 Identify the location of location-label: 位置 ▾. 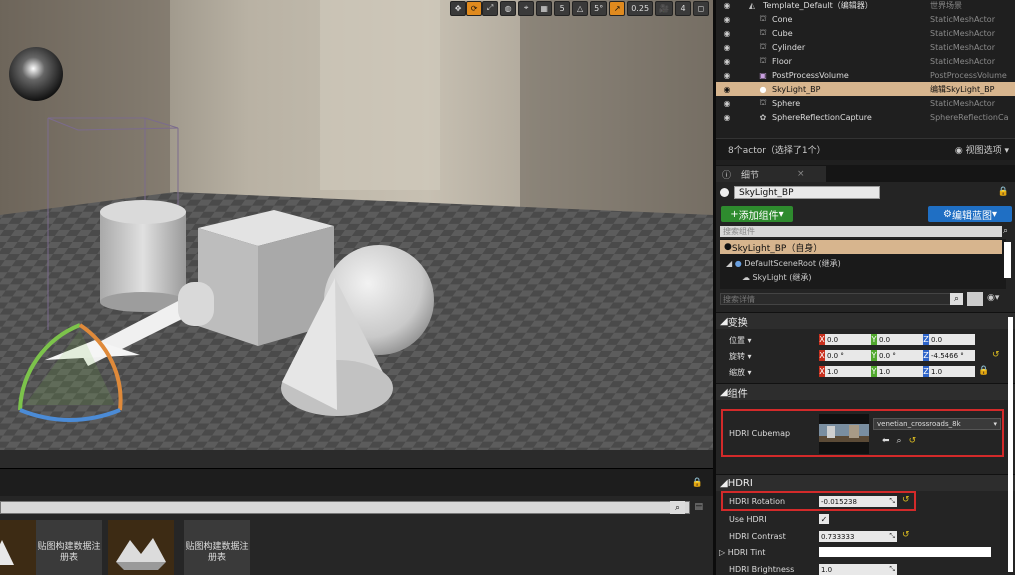
(740, 340).